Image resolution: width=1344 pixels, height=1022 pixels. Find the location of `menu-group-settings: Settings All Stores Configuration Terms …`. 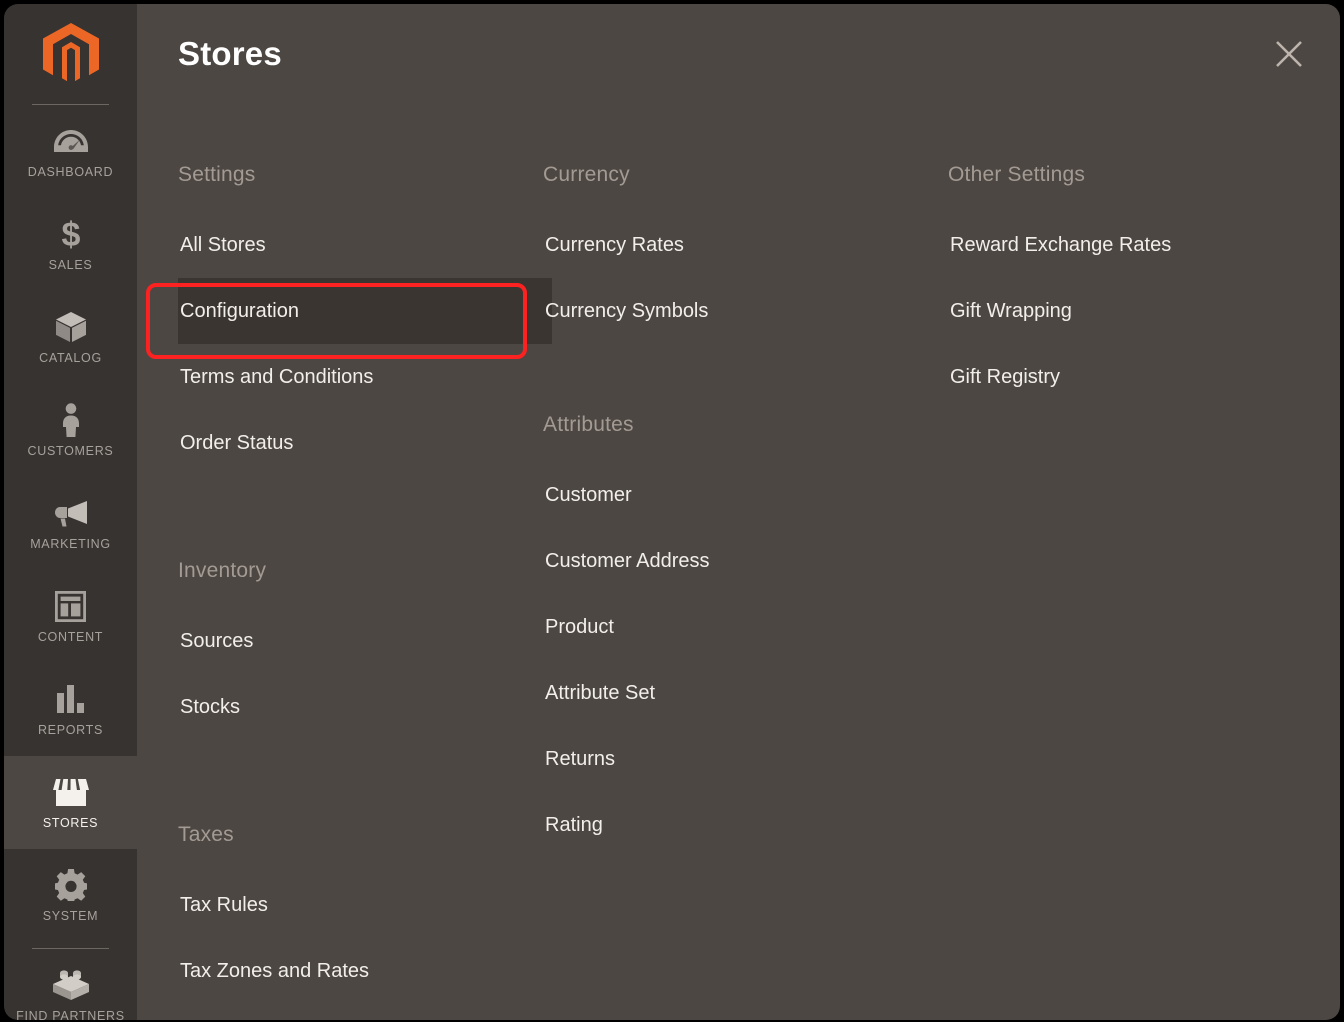

menu-group-settings: Settings All Stores Configuration Terms … is located at coordinates (365, 313).